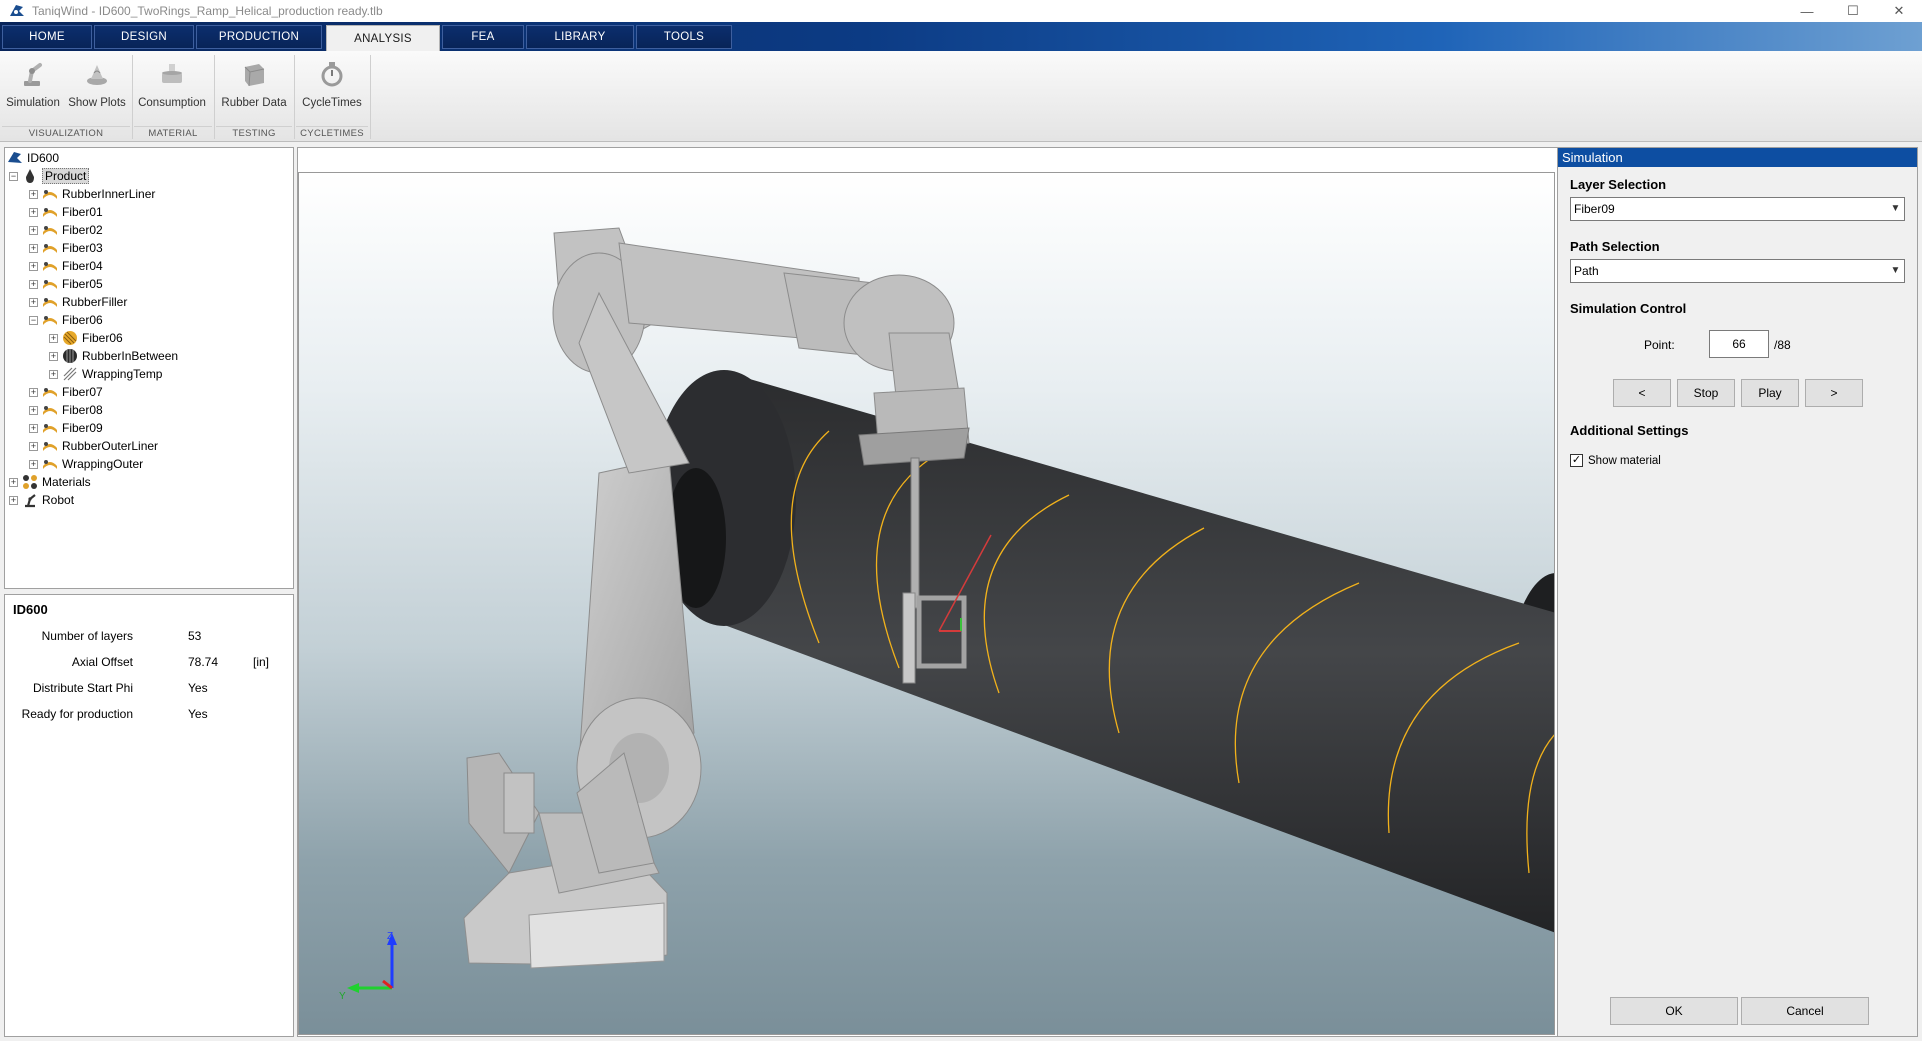 The image size is (1922, 1041). I want to click on tab-fea: FEA, so click(483, 37).